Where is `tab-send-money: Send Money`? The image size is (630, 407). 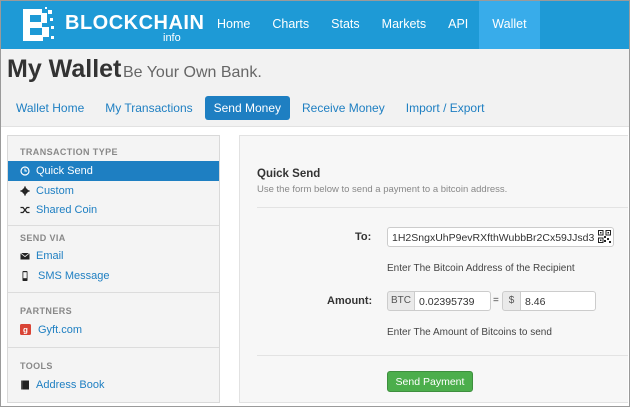 tab-send-money: Send Money is located at coordinates (247, 108).